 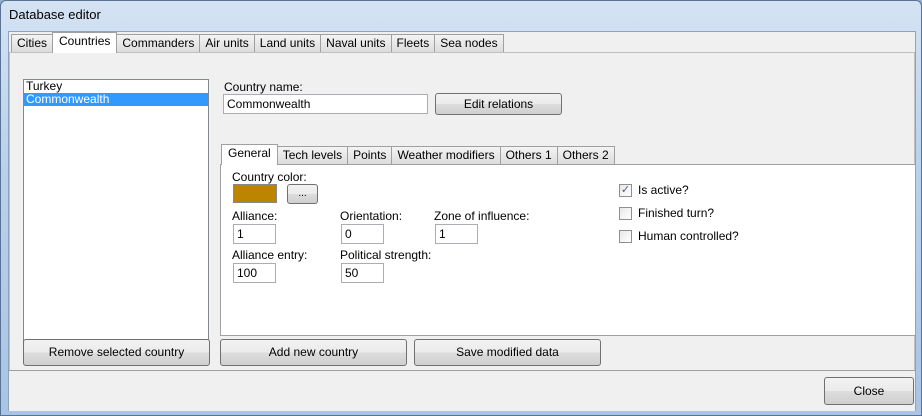 I want to click on country-item-commonwealth: Commonwealth, so click(x=116, y=99).